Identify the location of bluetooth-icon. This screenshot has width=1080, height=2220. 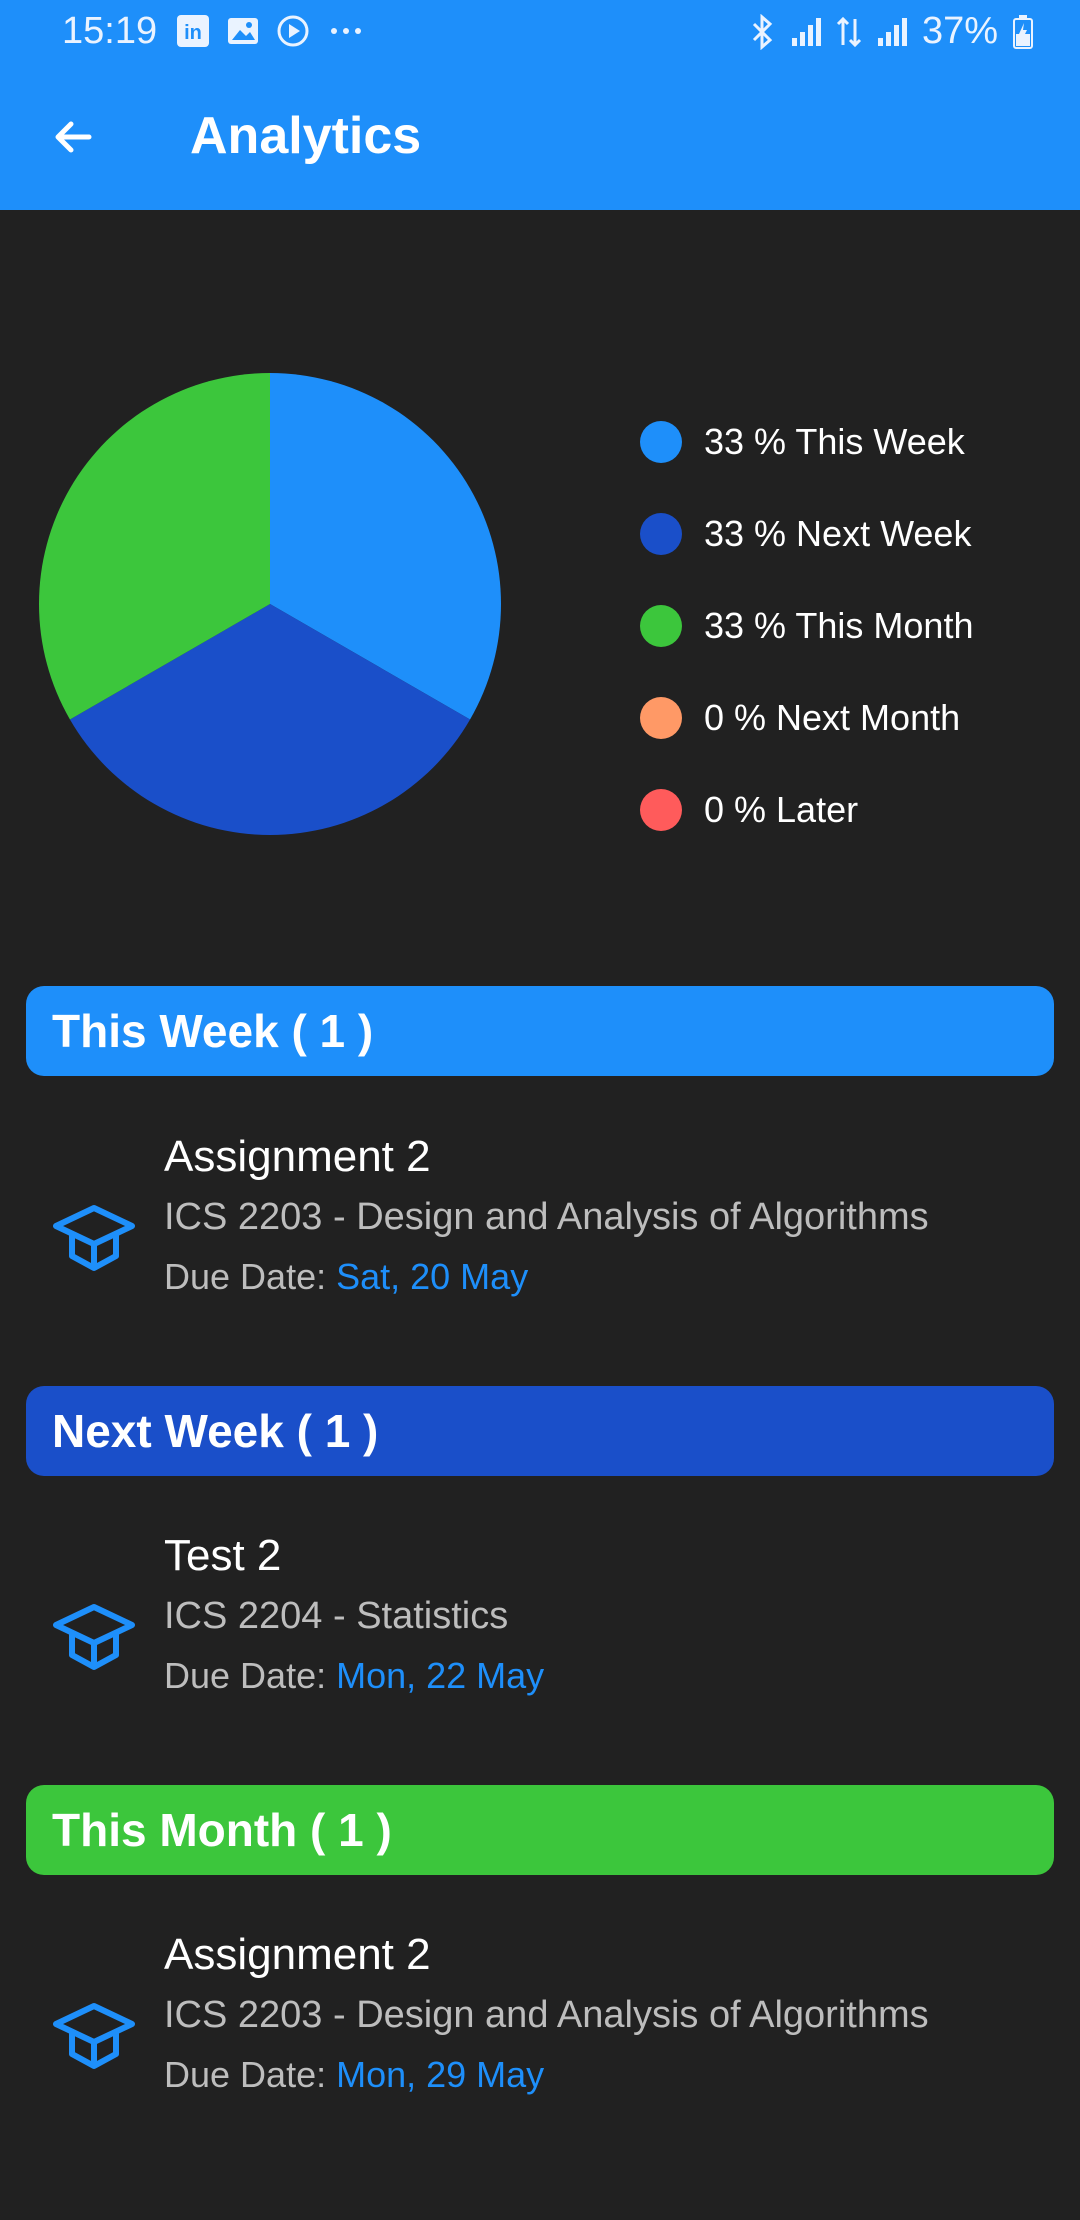
(762, 31).